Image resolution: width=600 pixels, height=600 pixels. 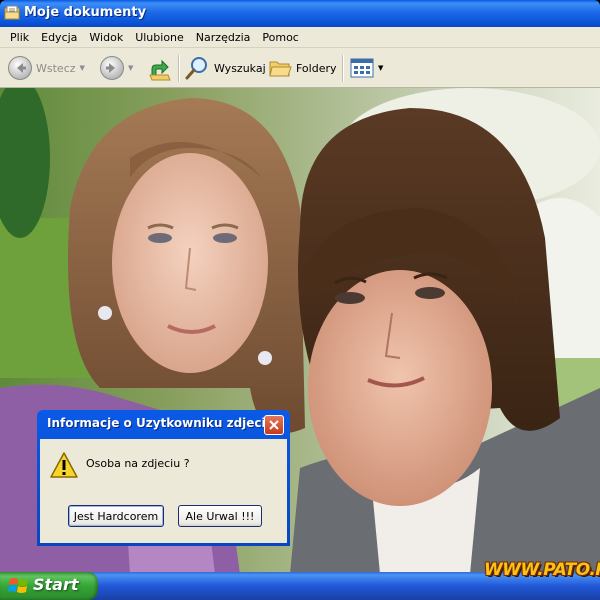 What do you see at coordinates (196, 68) in the screenshot?
I see `search-icon` at bounding box center [196, 68].